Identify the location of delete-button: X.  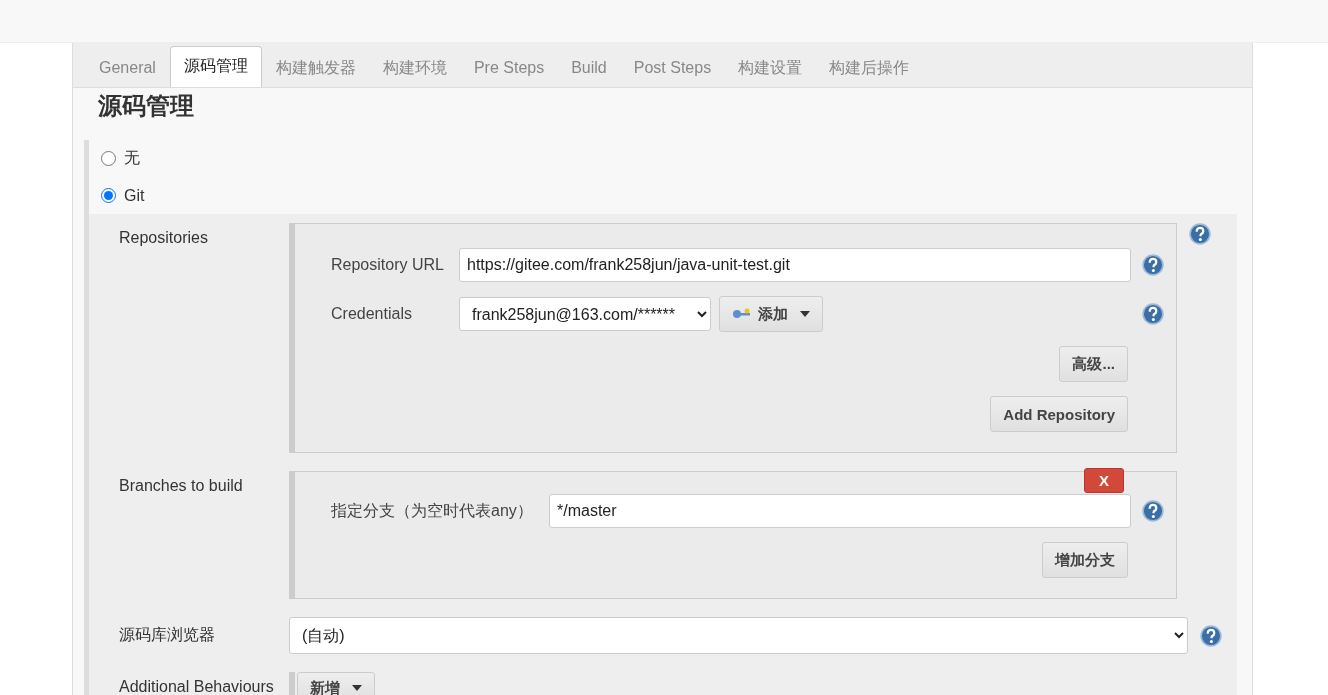
(1104, 480).